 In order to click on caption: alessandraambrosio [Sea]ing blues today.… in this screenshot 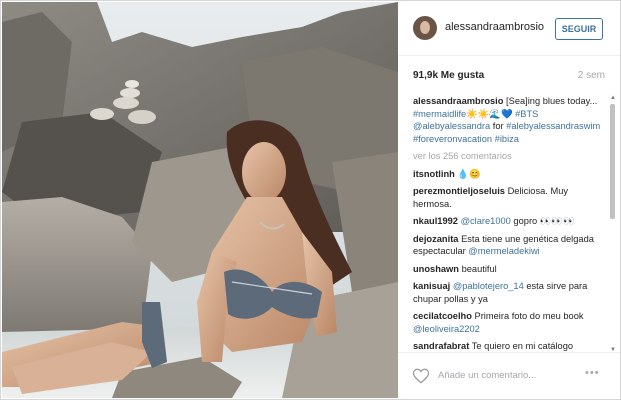, I will do `click(510, 120)`.